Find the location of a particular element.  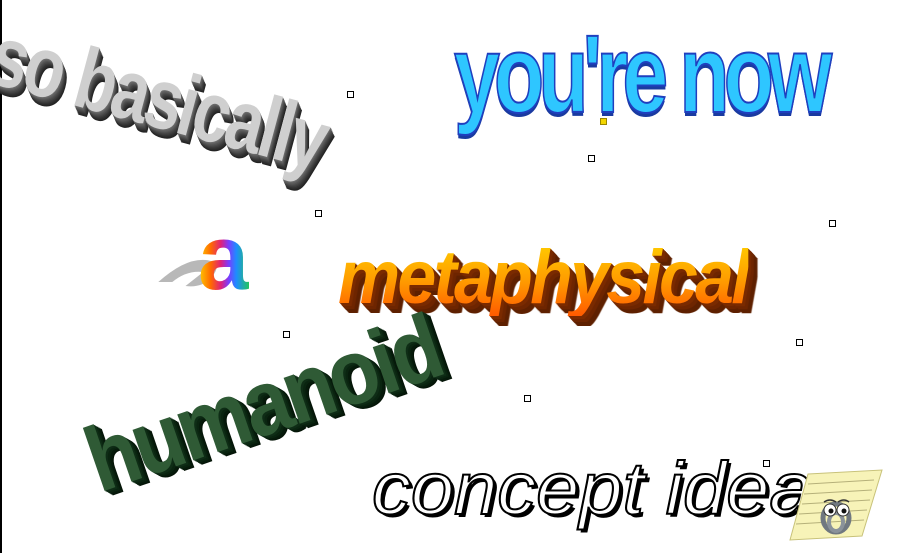

wordart-concept-idea: concept idea is located at coordinates (592, 489).